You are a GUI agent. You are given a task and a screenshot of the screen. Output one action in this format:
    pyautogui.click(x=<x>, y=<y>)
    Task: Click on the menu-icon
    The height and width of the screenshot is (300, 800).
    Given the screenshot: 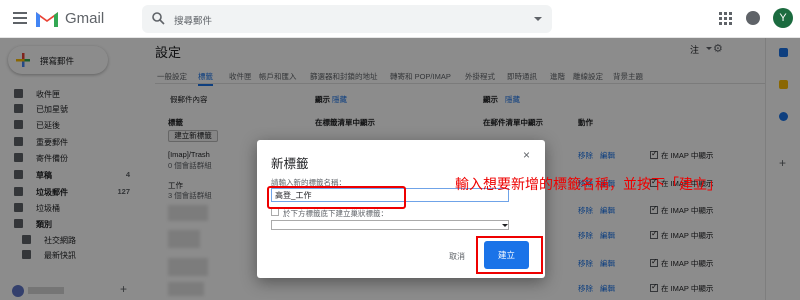 What is the action you would take?
    pyautogui.click(x=20, y=18)
    